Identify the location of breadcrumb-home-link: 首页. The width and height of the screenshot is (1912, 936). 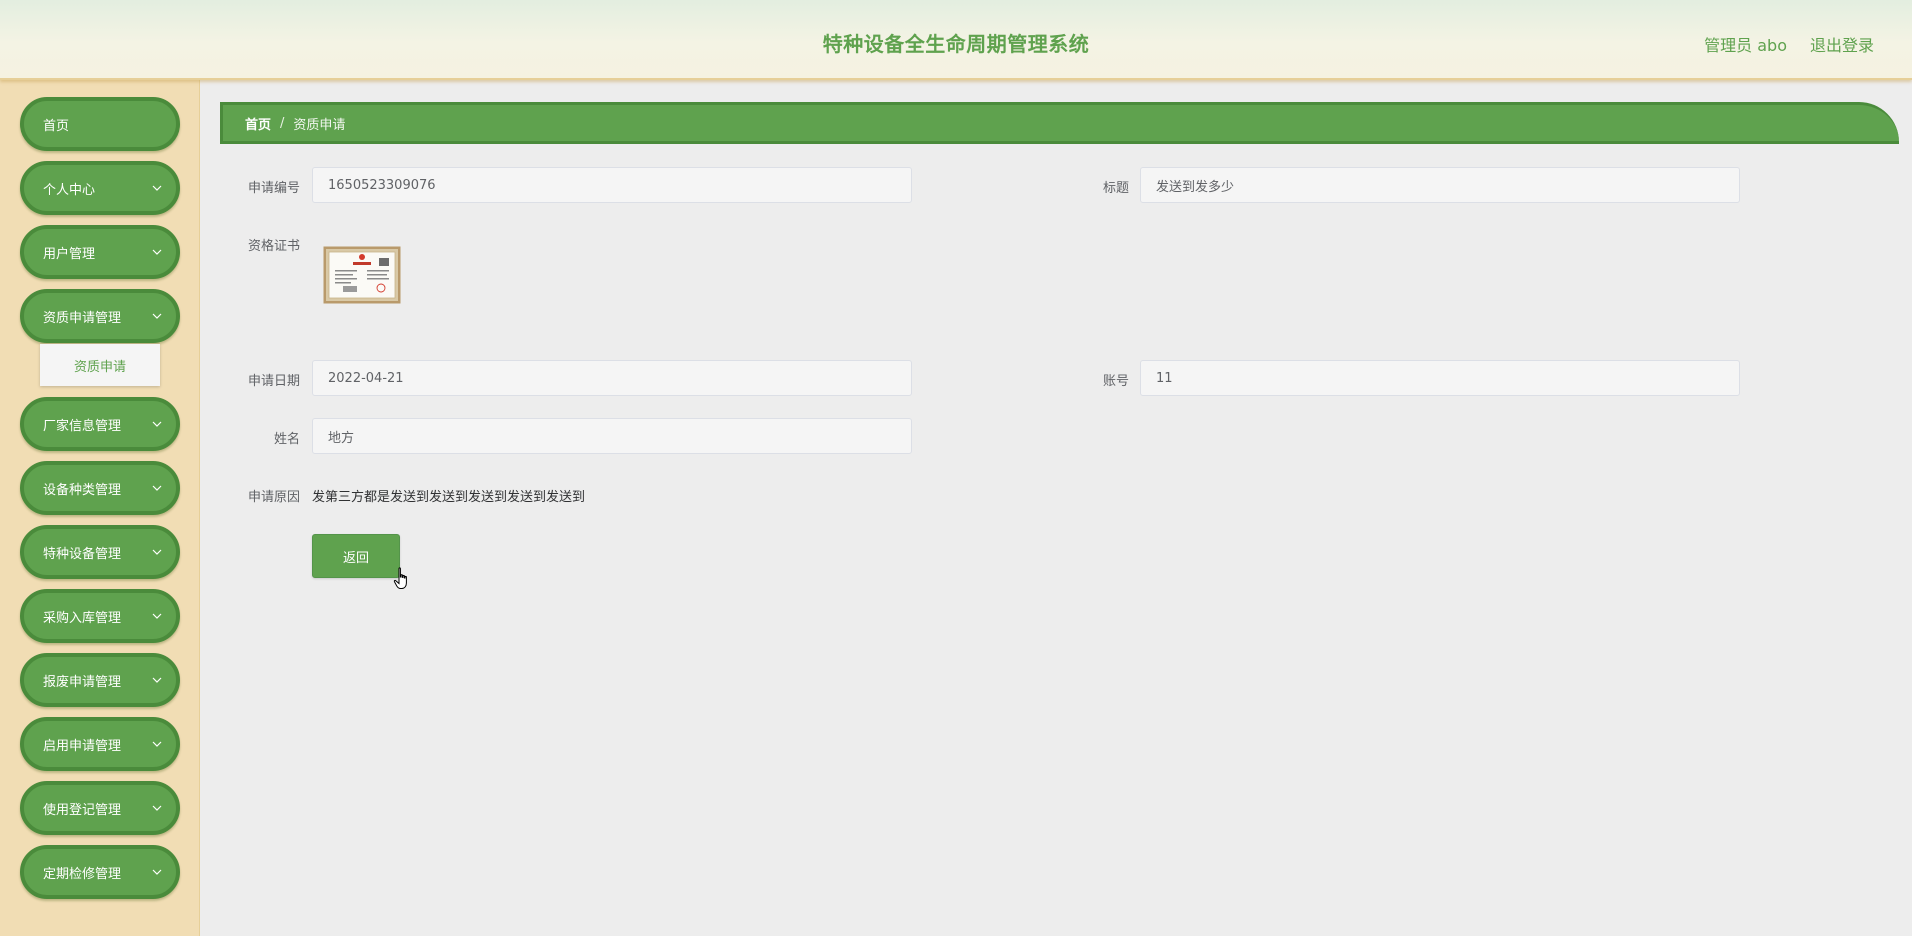
(258, 123).